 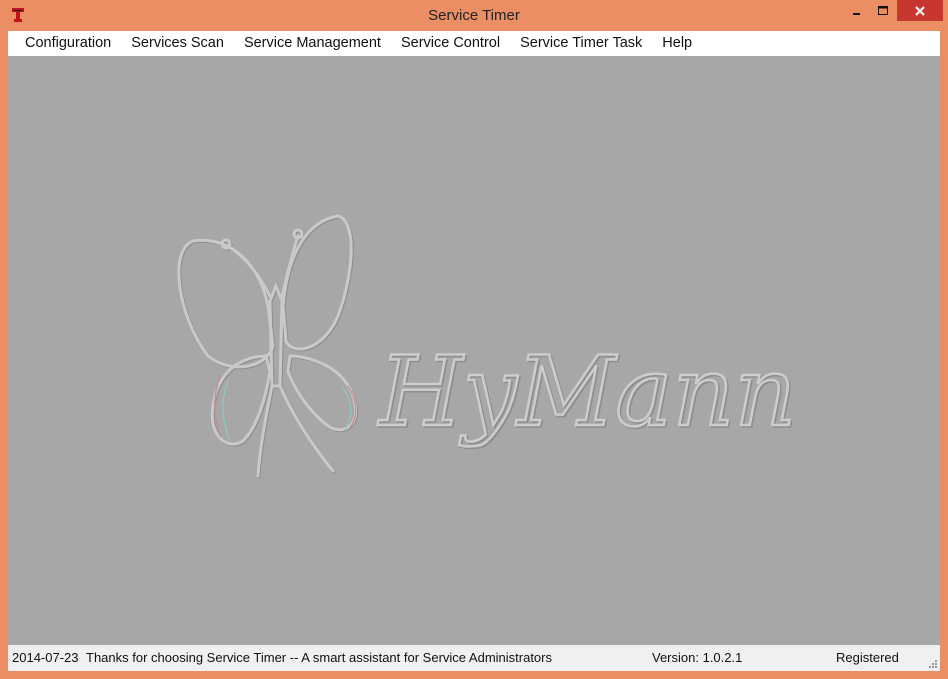 What do you see at coordinates (581, 43) in the screenshot?
I see `menu-service-timer-task: Service Timer Task` at bounding box center [581, 43].